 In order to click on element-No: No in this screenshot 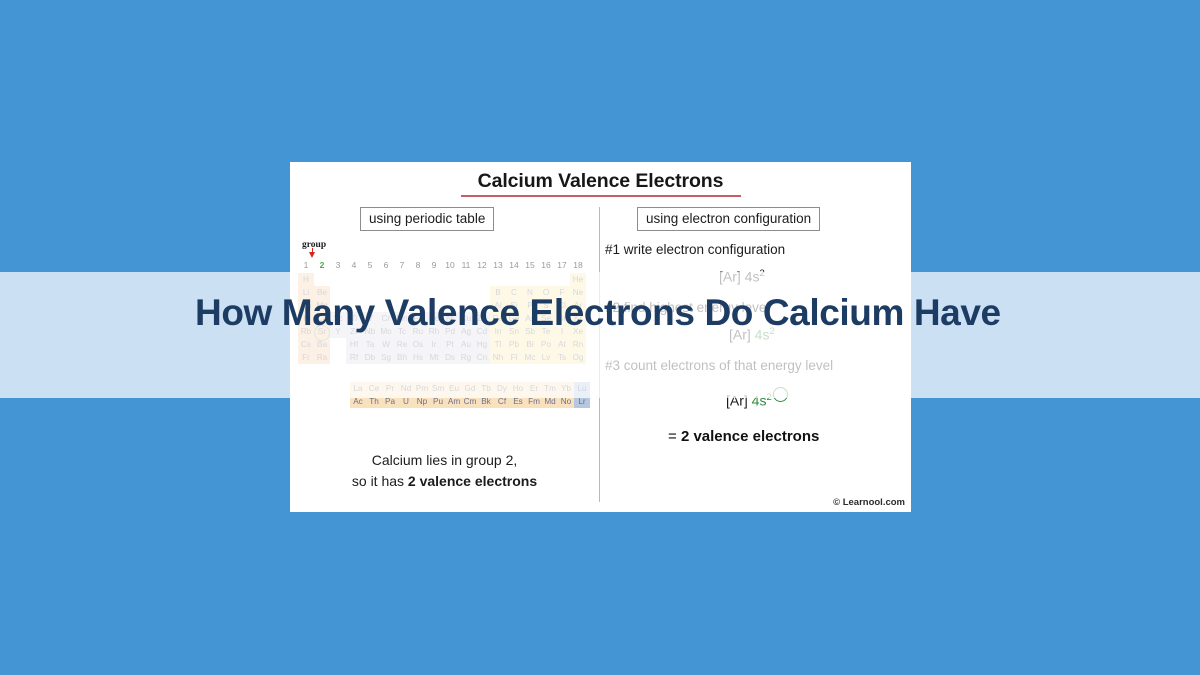, I will do `click(566, 401)`.